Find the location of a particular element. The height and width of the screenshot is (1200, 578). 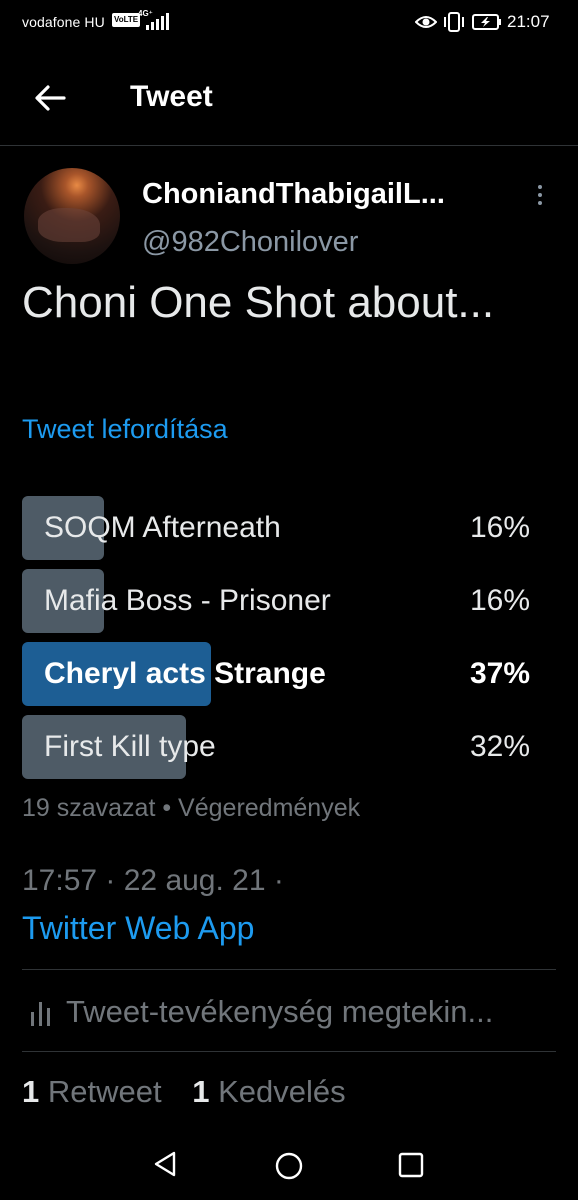

system-nav-bar is located at coordinates (289, 1165).